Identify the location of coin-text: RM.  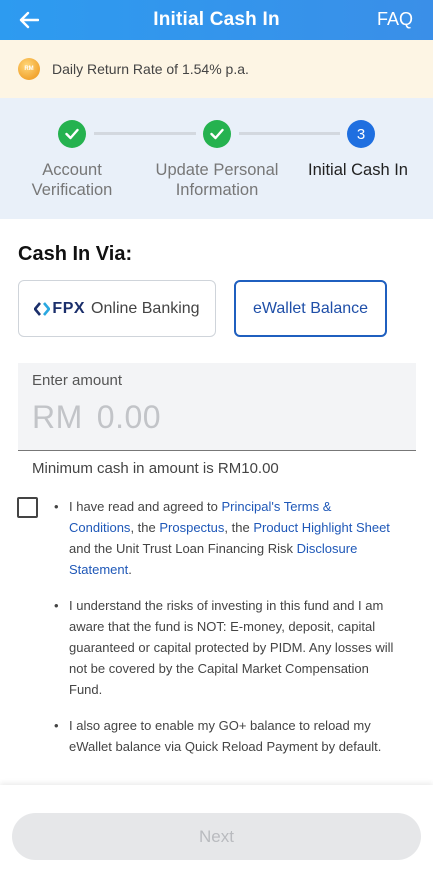
(29, 69).